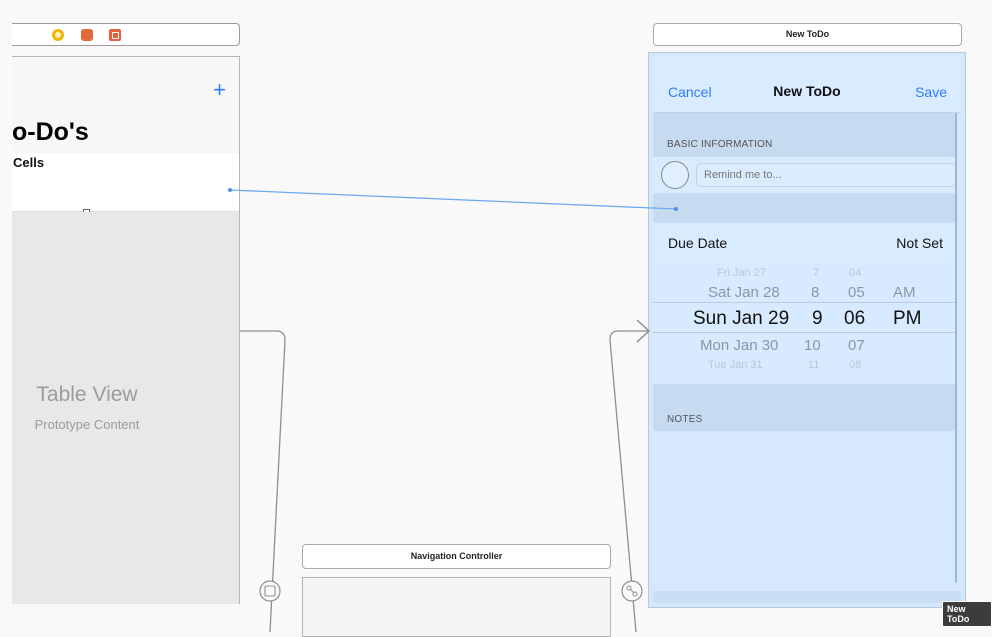 The height and width of the screenshot is (637, 992). What do you see at coordinates (676, 209) in the screenshot?
I see `connection-end-dot` at bounding box center [676, 209].